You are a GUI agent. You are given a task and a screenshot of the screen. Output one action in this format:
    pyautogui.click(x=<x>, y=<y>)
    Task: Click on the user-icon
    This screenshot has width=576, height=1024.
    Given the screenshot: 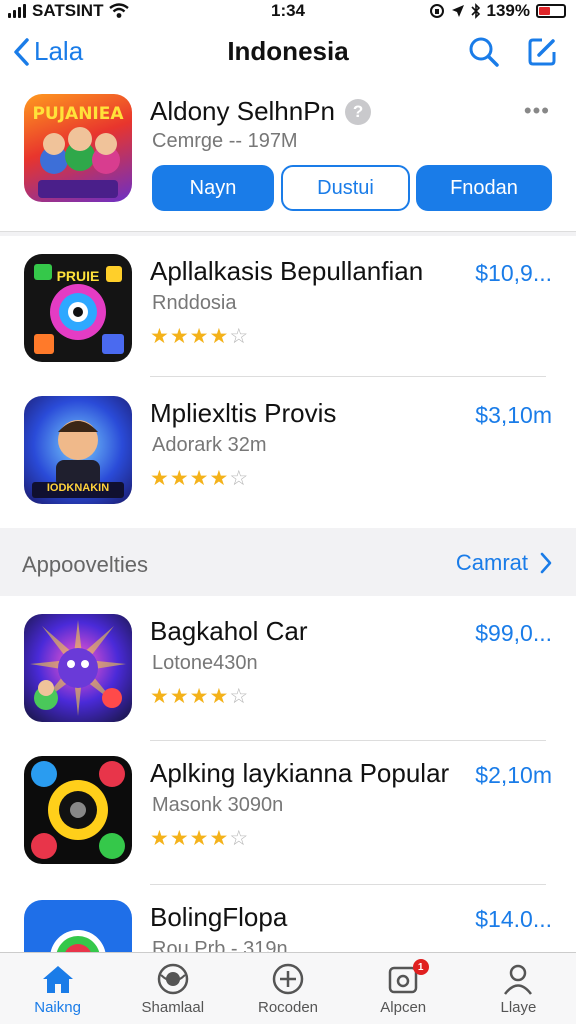 What is the action you would take?
    pyautogui.click(x=518, y=979)
    